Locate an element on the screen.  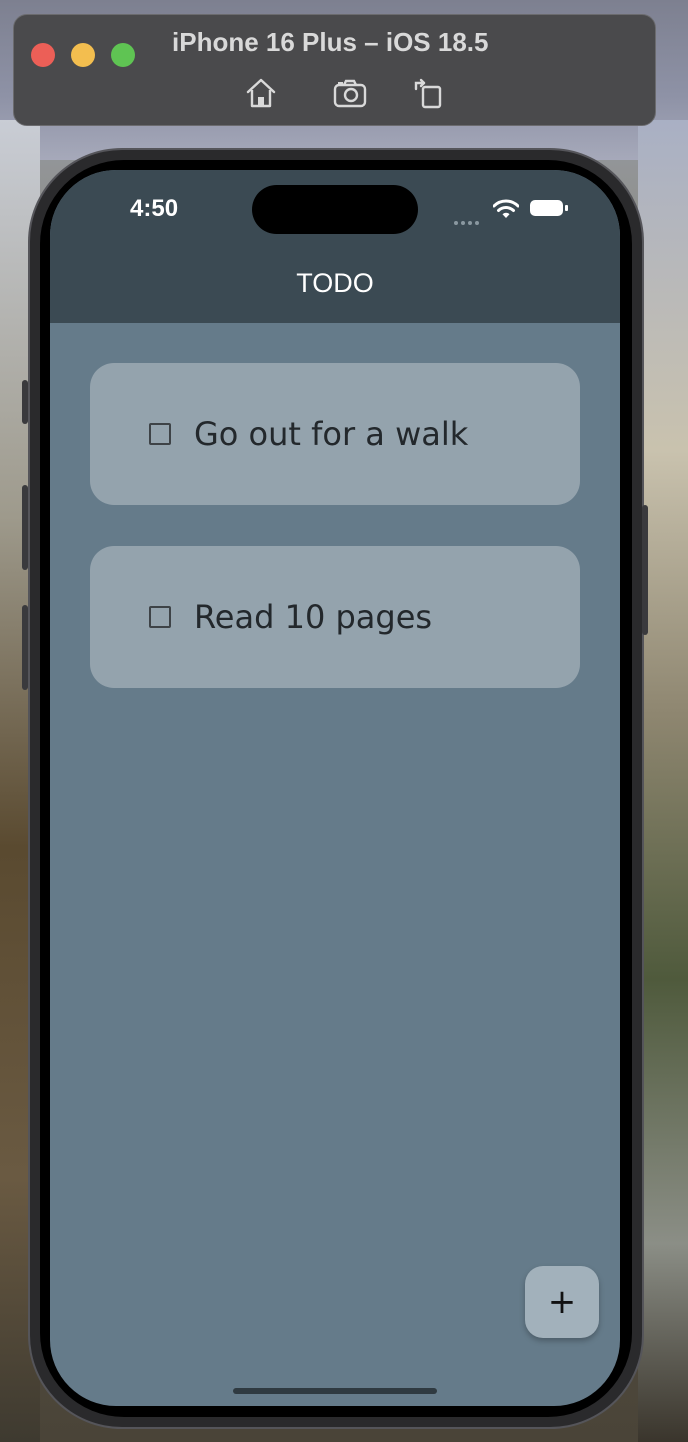
app-bar: 4:50 TODO is located at coordinates (335, 246).